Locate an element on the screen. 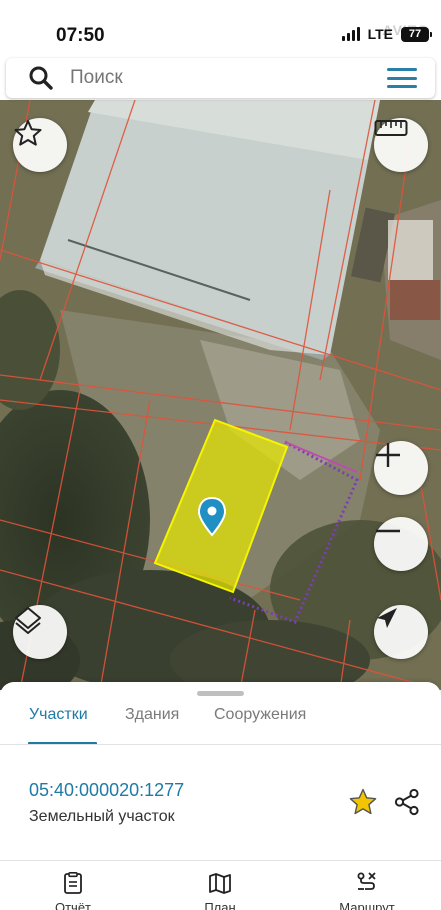 The image size is (441, 910). status-bar: 07:50 AVITO LTE 77 is located at coordinates (220, 28).